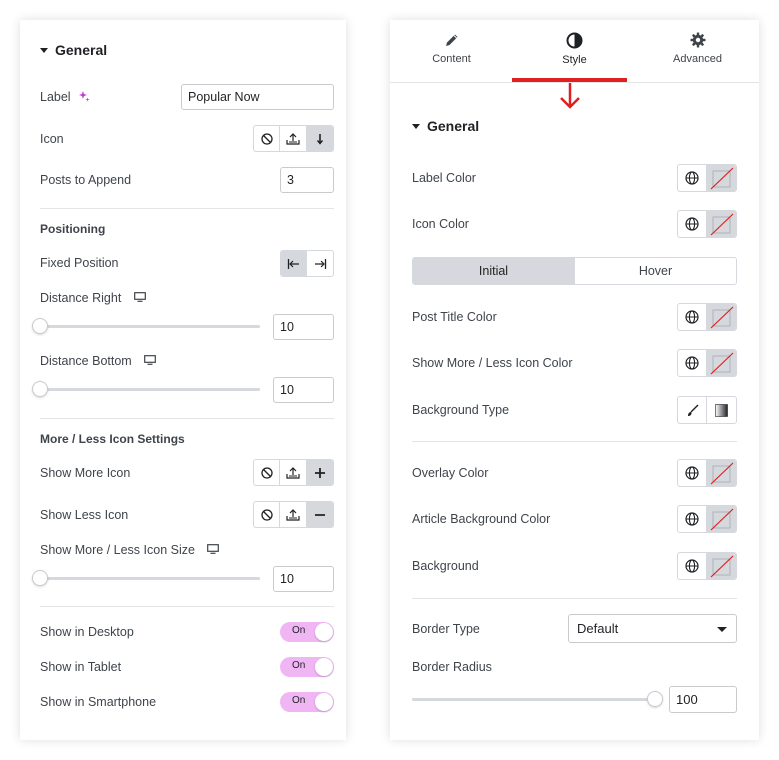 Image resolution: width=779 pixels, height=760 pixels. I want to click on show-in-desktop-label: Show in Desktop, so click(87, 632).